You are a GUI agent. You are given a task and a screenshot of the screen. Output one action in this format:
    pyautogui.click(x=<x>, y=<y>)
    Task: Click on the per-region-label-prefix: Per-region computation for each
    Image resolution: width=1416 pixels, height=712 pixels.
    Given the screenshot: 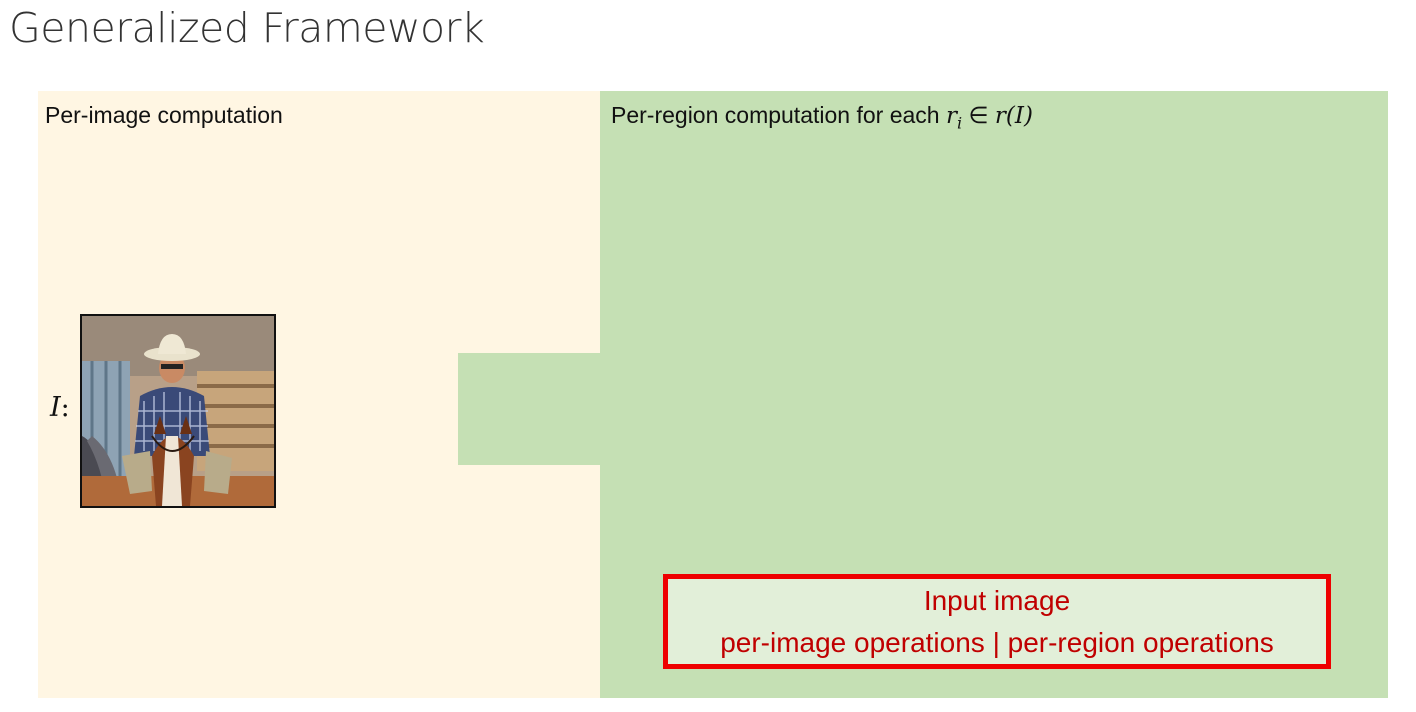 What is the action you would take?
    pyautogui.click(x=778, y=115)
    